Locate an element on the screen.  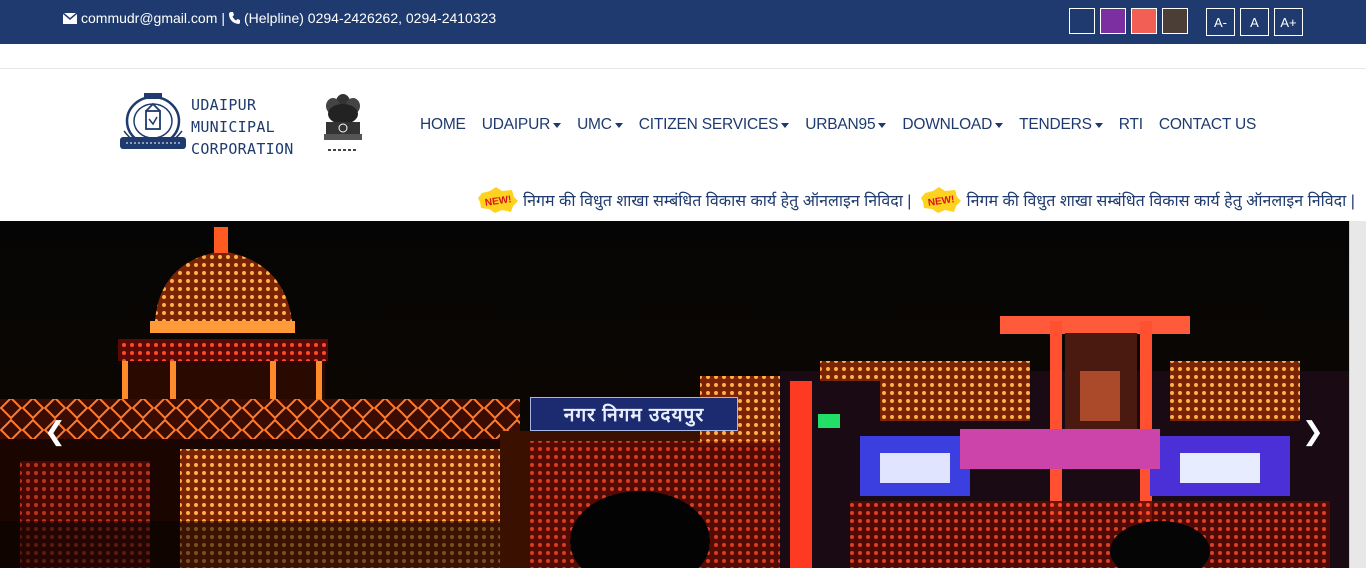
nav-item-tenders: TENDERS is located at coordinates (1061, 125).